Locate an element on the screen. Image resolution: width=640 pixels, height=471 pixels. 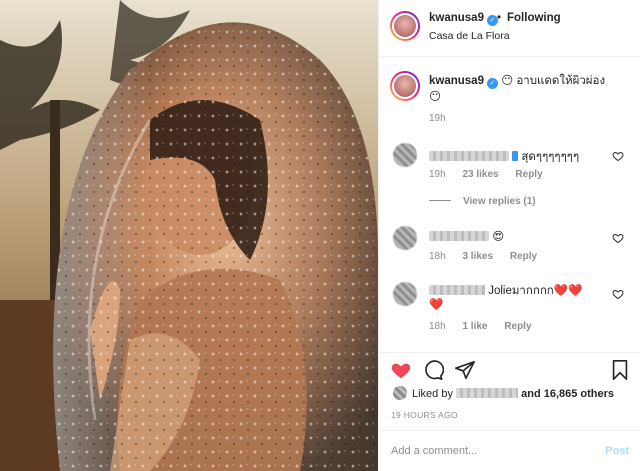
comment-icon is located at coordinates (433, 370).